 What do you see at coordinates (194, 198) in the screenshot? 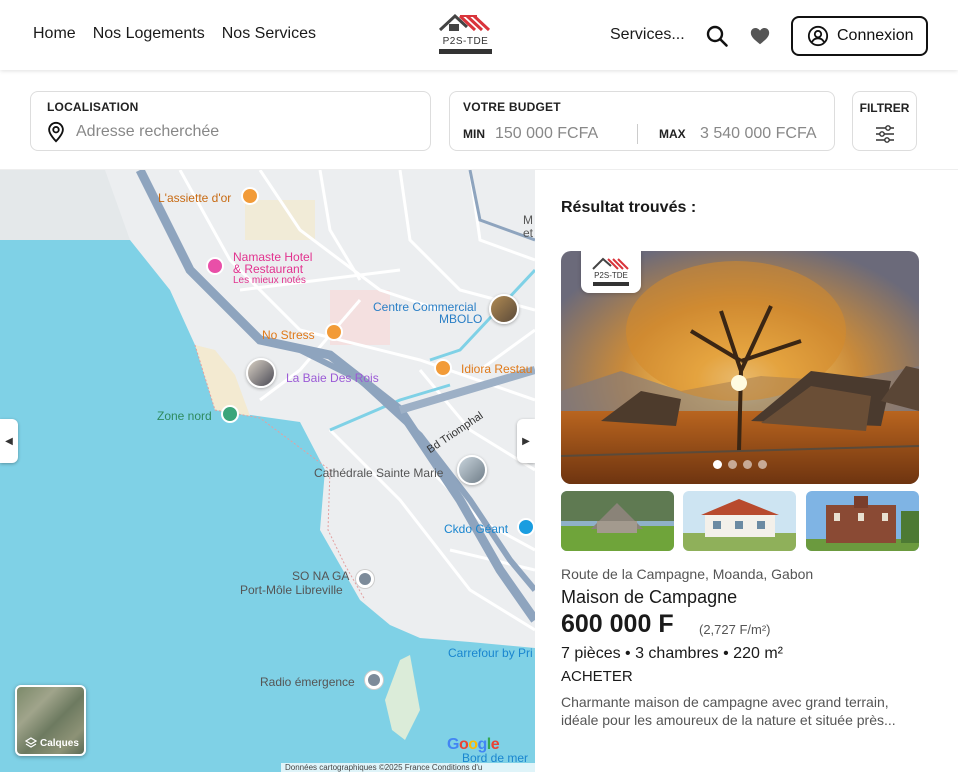
I see `map-label-assiette: L'assiette d'or` at bounding box center [194, 198].